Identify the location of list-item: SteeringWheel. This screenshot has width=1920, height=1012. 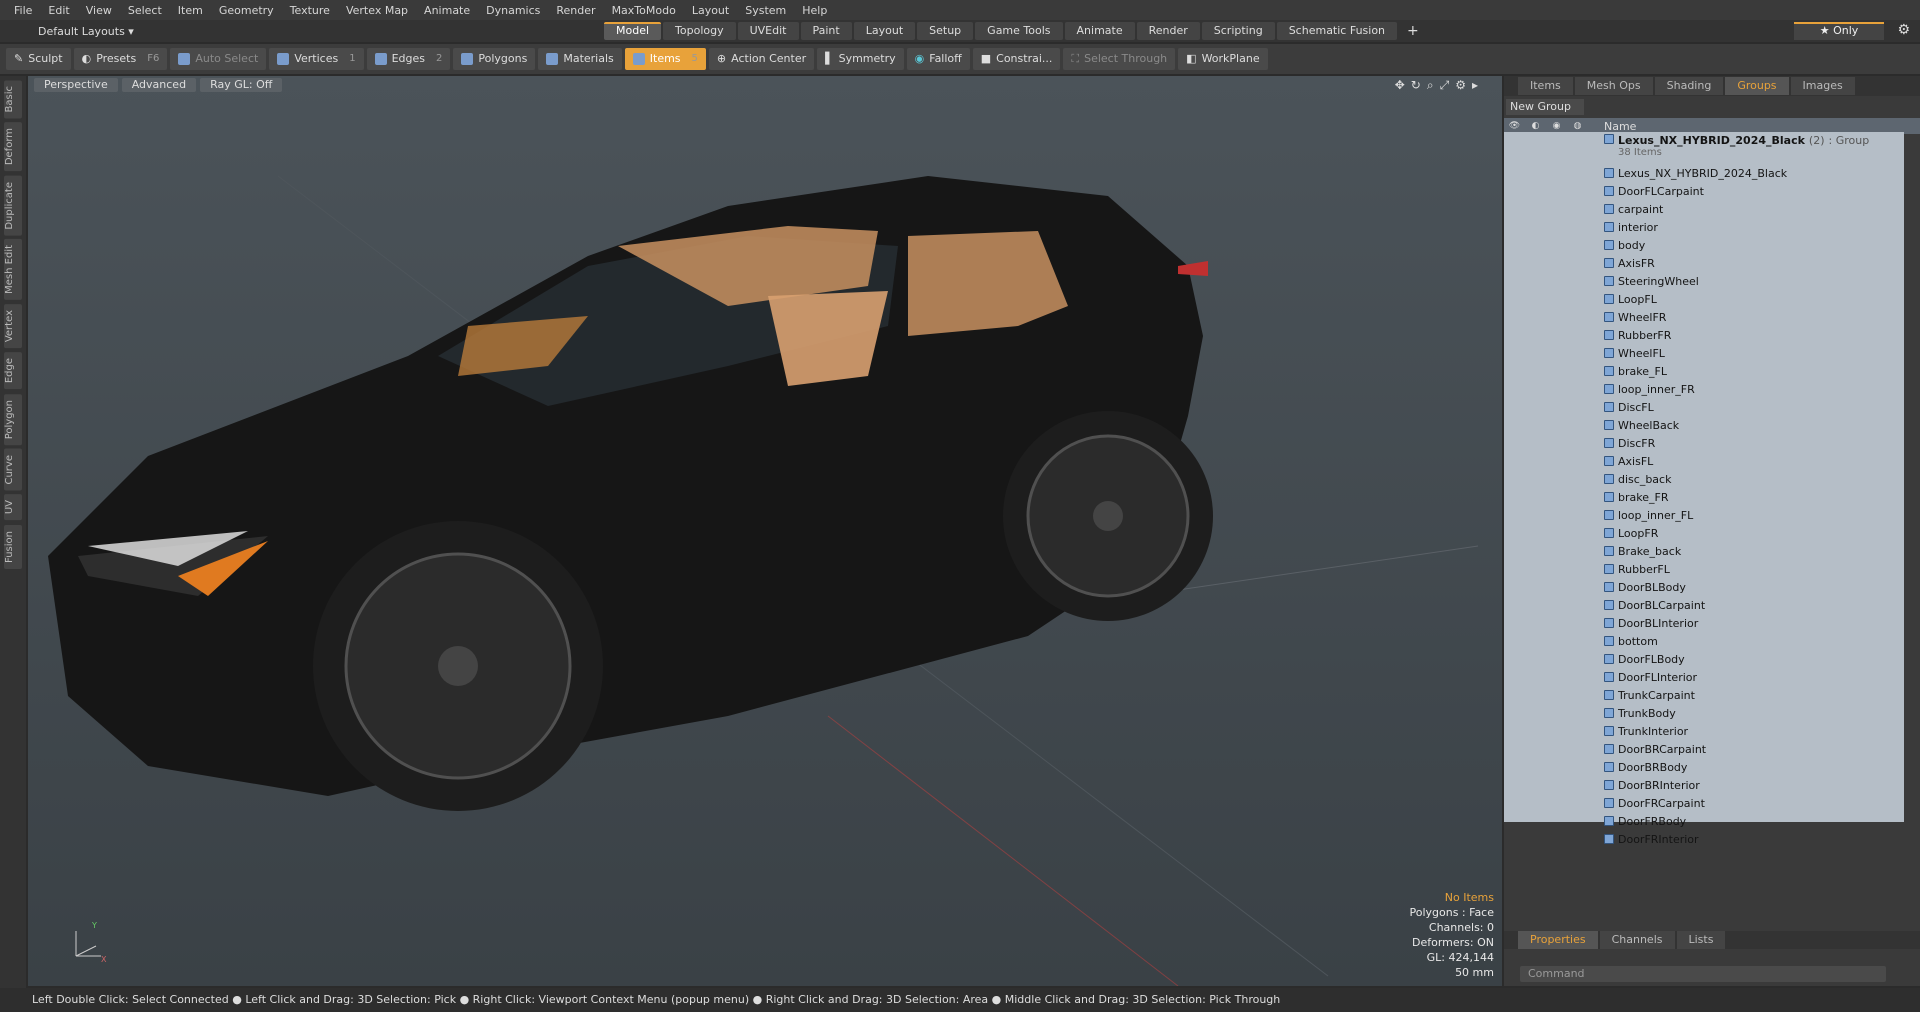
(1704, 281).